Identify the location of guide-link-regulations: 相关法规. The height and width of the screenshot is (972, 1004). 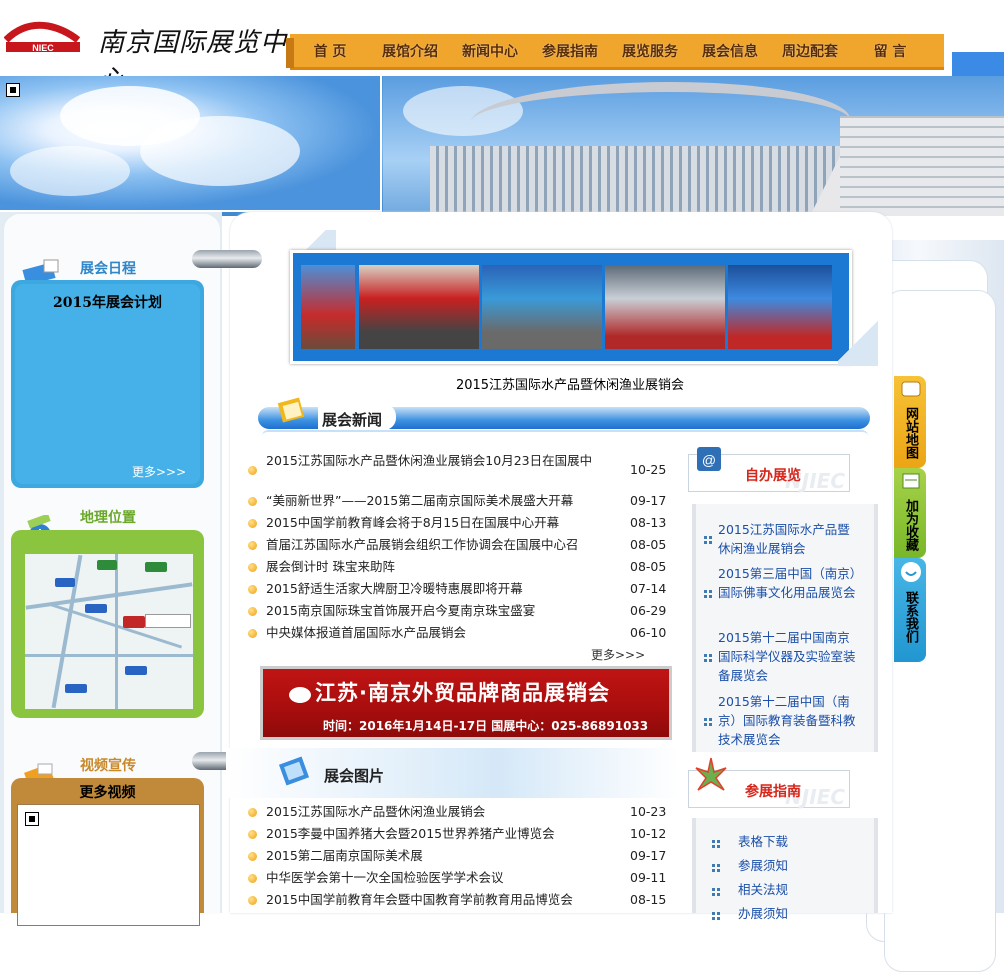
(808, 889).